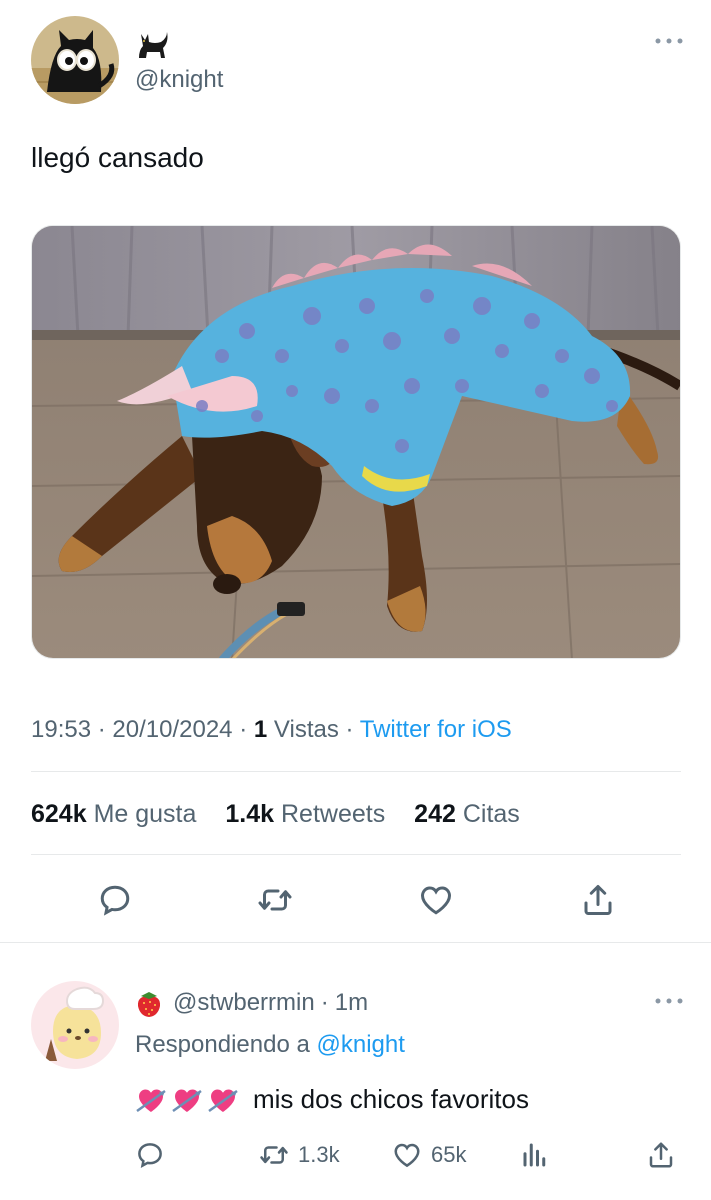 The image size is (711, 1200). What do you see at coordinates (360, 1044) in the screenshot?
I see `replying-mention: @knight` at bounding box center [360, 1044].